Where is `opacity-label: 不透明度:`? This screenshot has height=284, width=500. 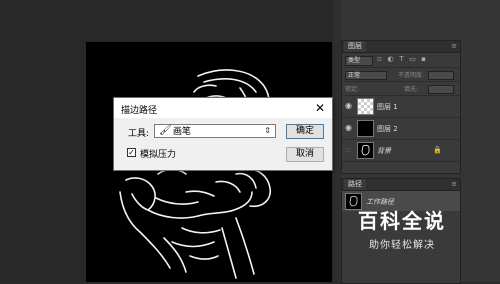 opacity-label: 不透明度: is located at coordinates (411, 75).